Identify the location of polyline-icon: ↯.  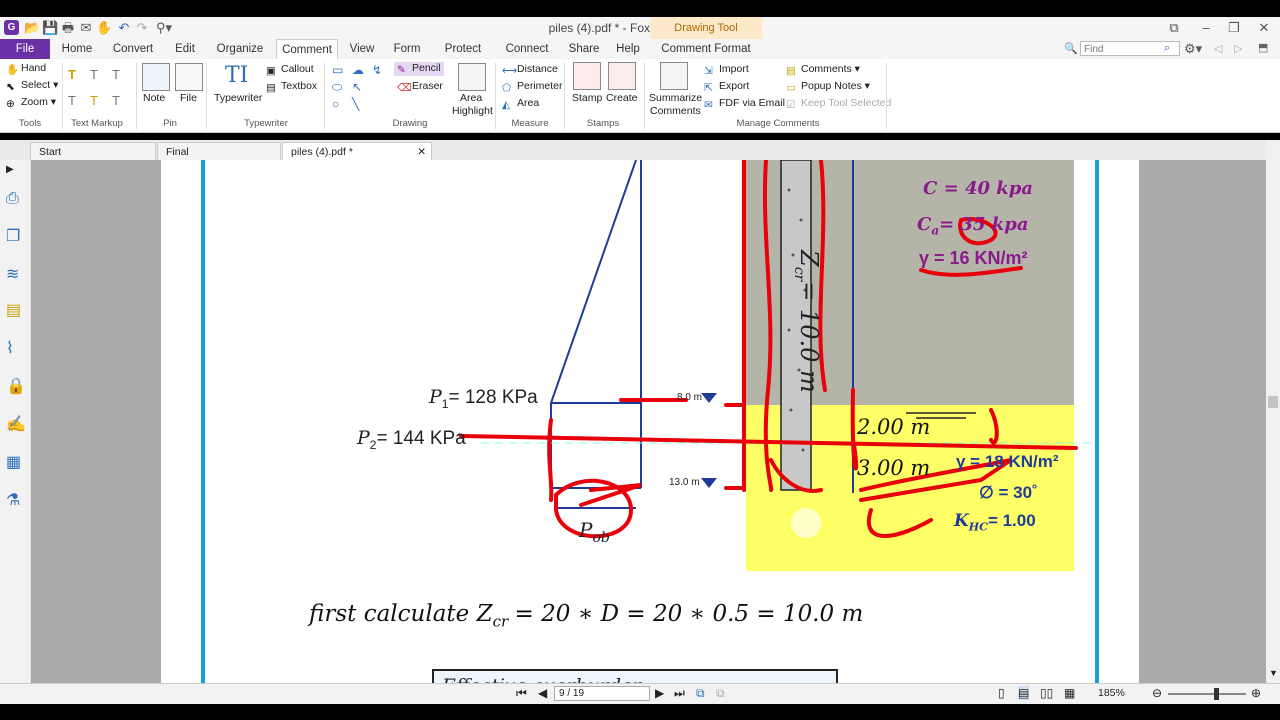
(377, 70).